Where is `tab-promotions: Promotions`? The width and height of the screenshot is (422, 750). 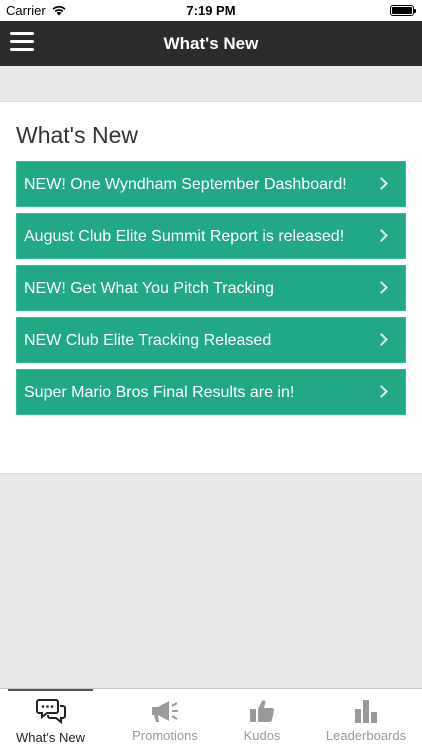 tab-promotions: Promotions is located at coordinates (165, 721).